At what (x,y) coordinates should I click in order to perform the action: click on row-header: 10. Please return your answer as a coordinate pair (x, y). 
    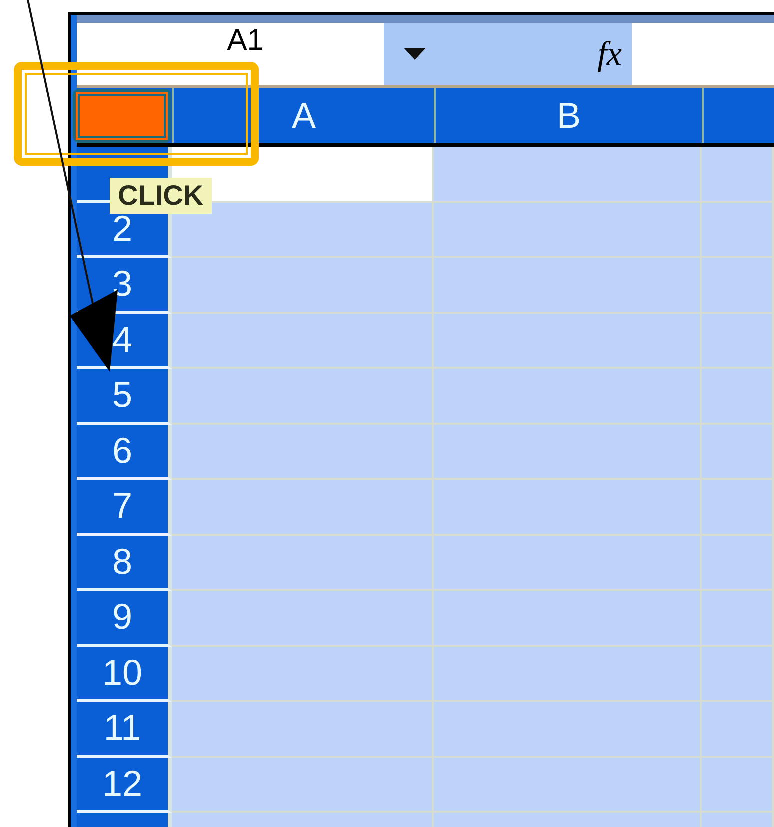
    Looking at the image, I should click on (124, 674).